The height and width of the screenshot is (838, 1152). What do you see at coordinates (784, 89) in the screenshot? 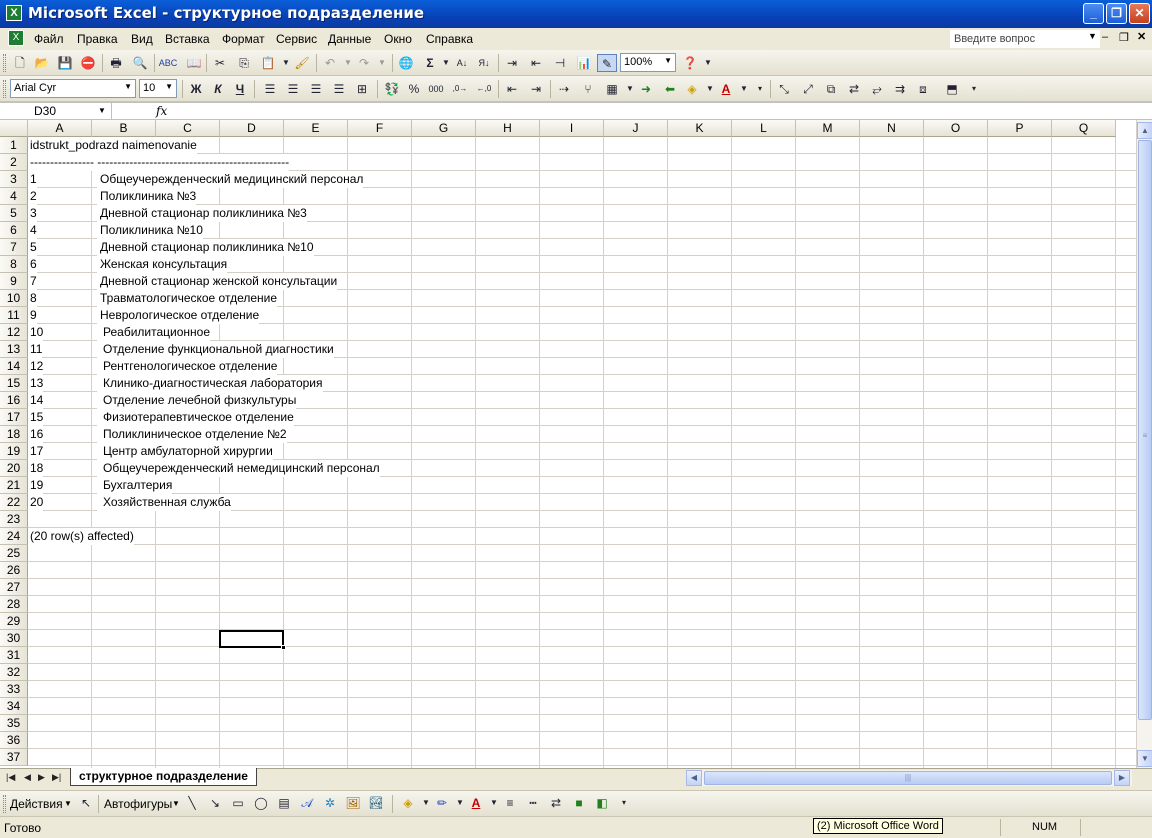
I see `shape-tool-1-icon: ⤡` at bounding box center [784, 89].